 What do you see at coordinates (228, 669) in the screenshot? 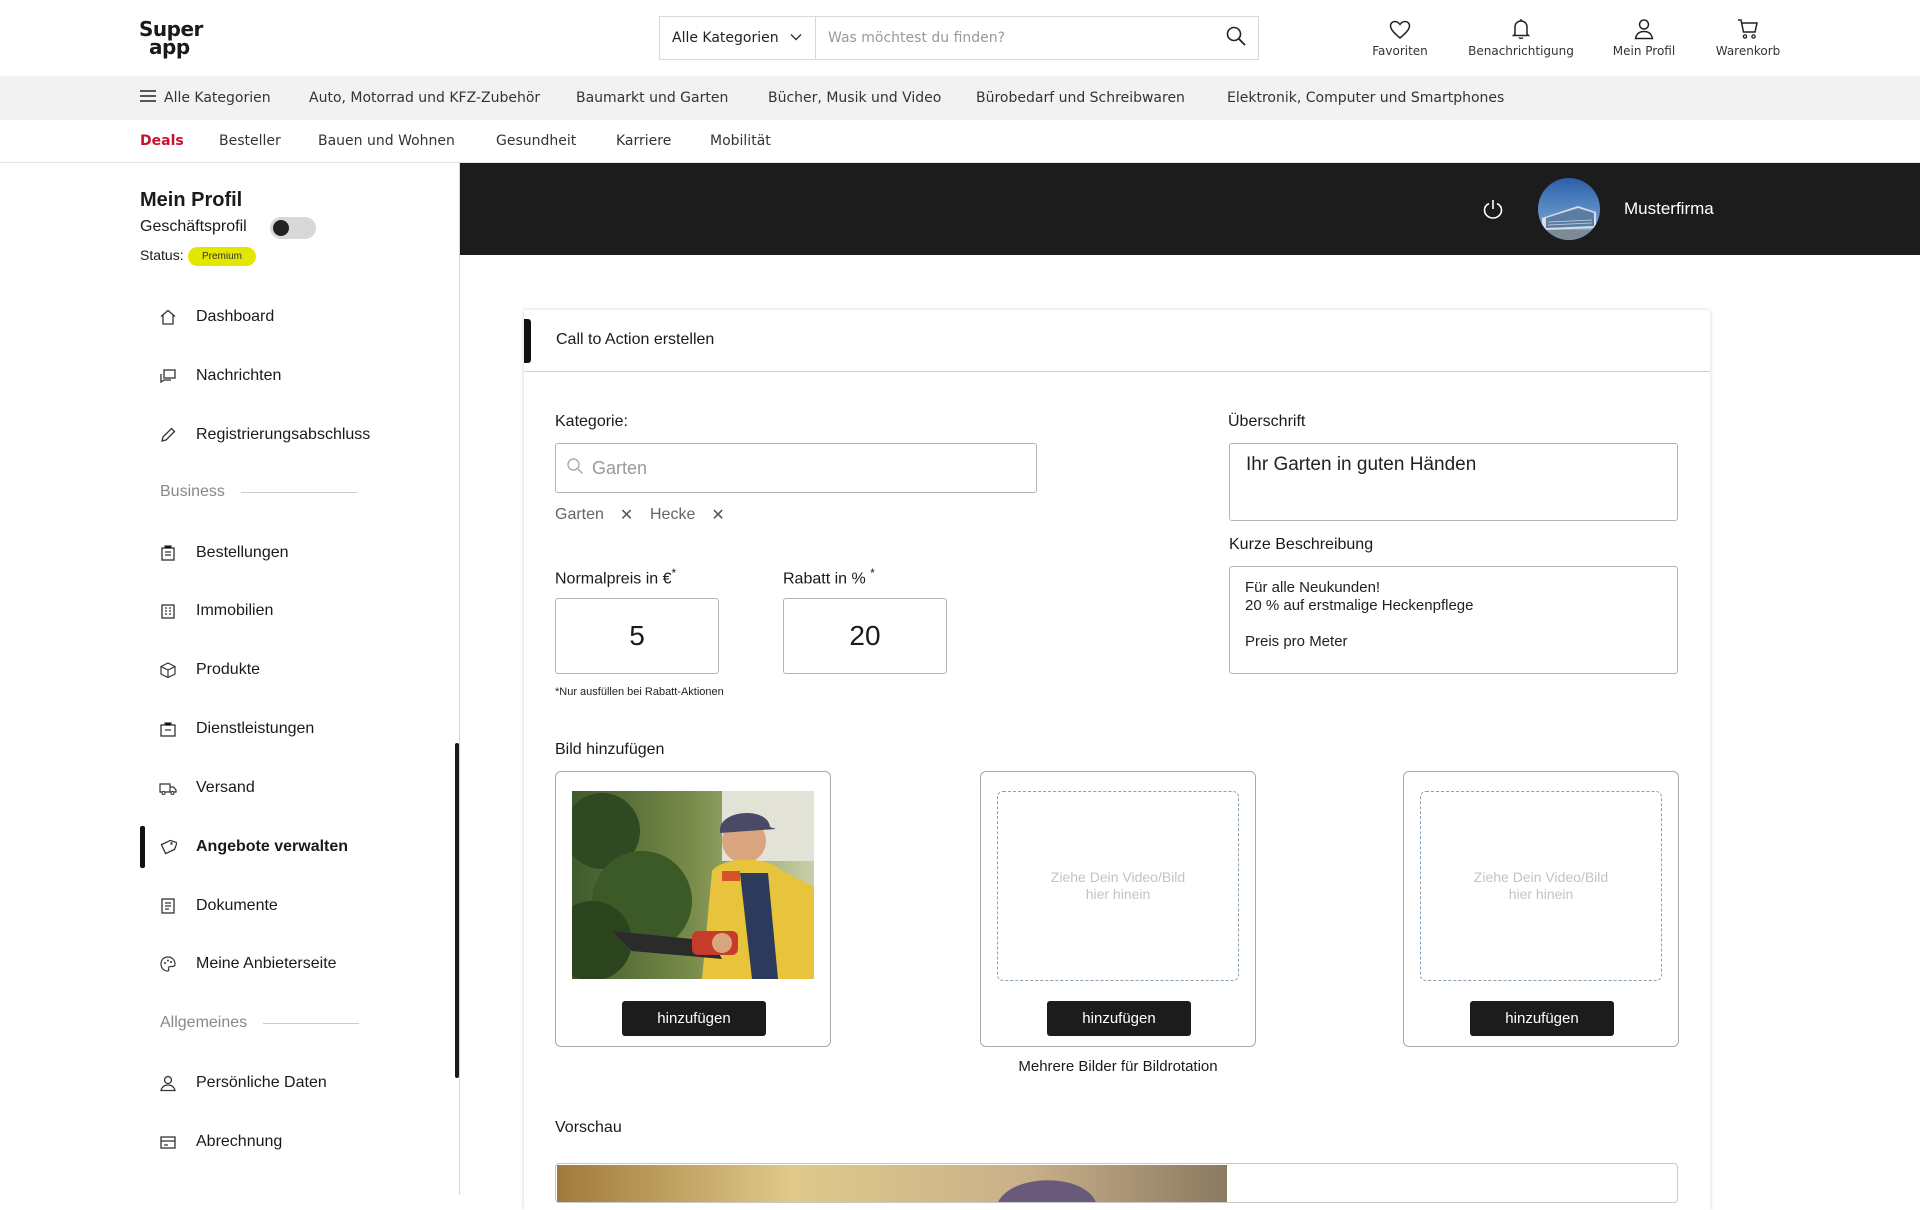
I see `sidebar-item-label: Produkte` at bounding box center [228, 669].